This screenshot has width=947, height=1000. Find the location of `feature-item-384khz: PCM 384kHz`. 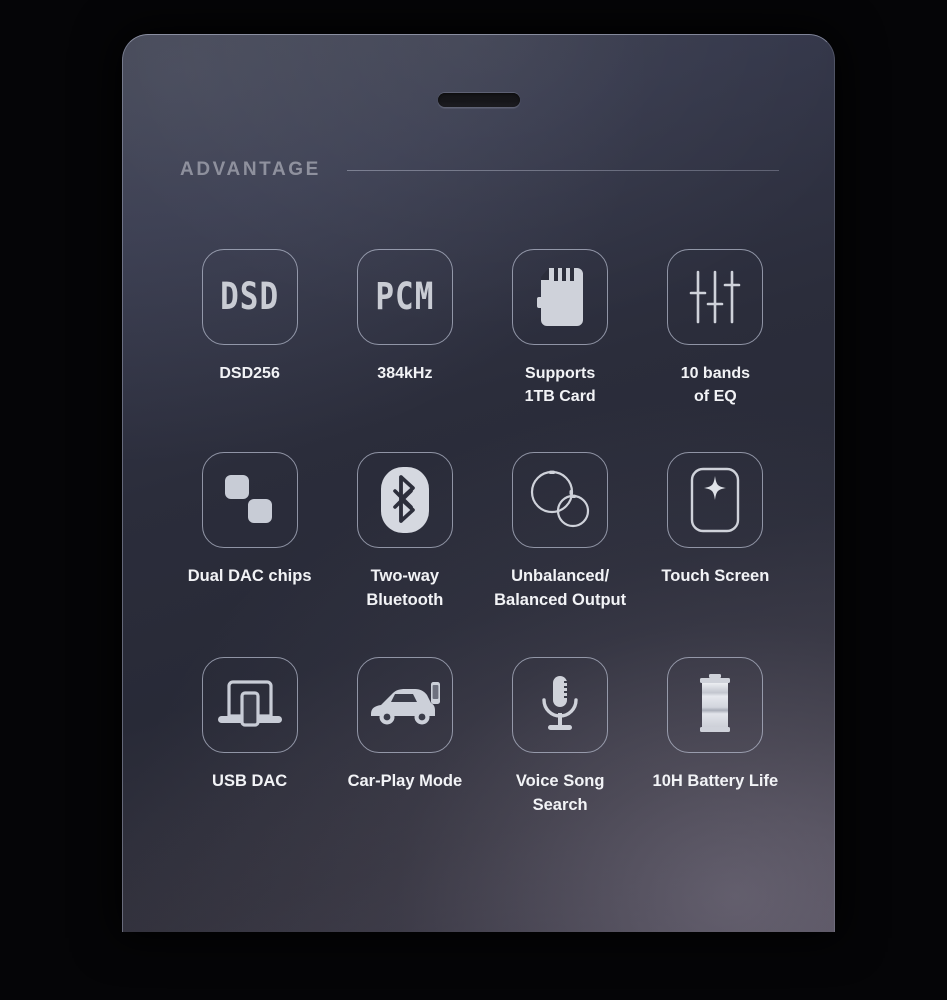

feature-item-384khz: PCM 384kHz is located at coordinates (404, 328).